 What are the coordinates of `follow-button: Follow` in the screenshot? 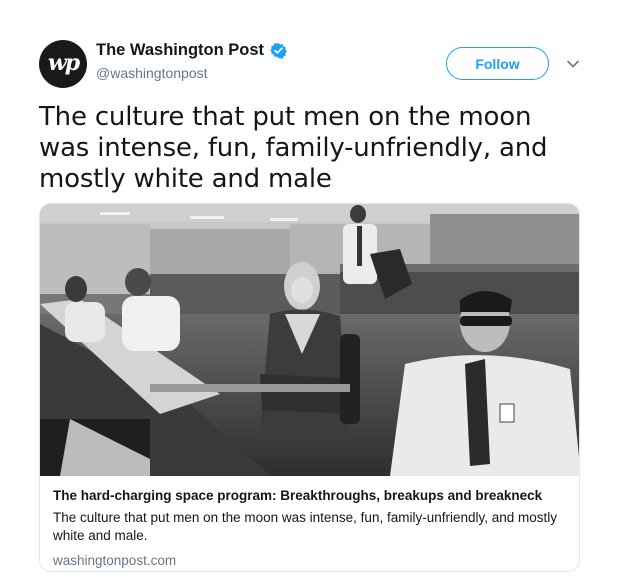 It's located at (497, 63).